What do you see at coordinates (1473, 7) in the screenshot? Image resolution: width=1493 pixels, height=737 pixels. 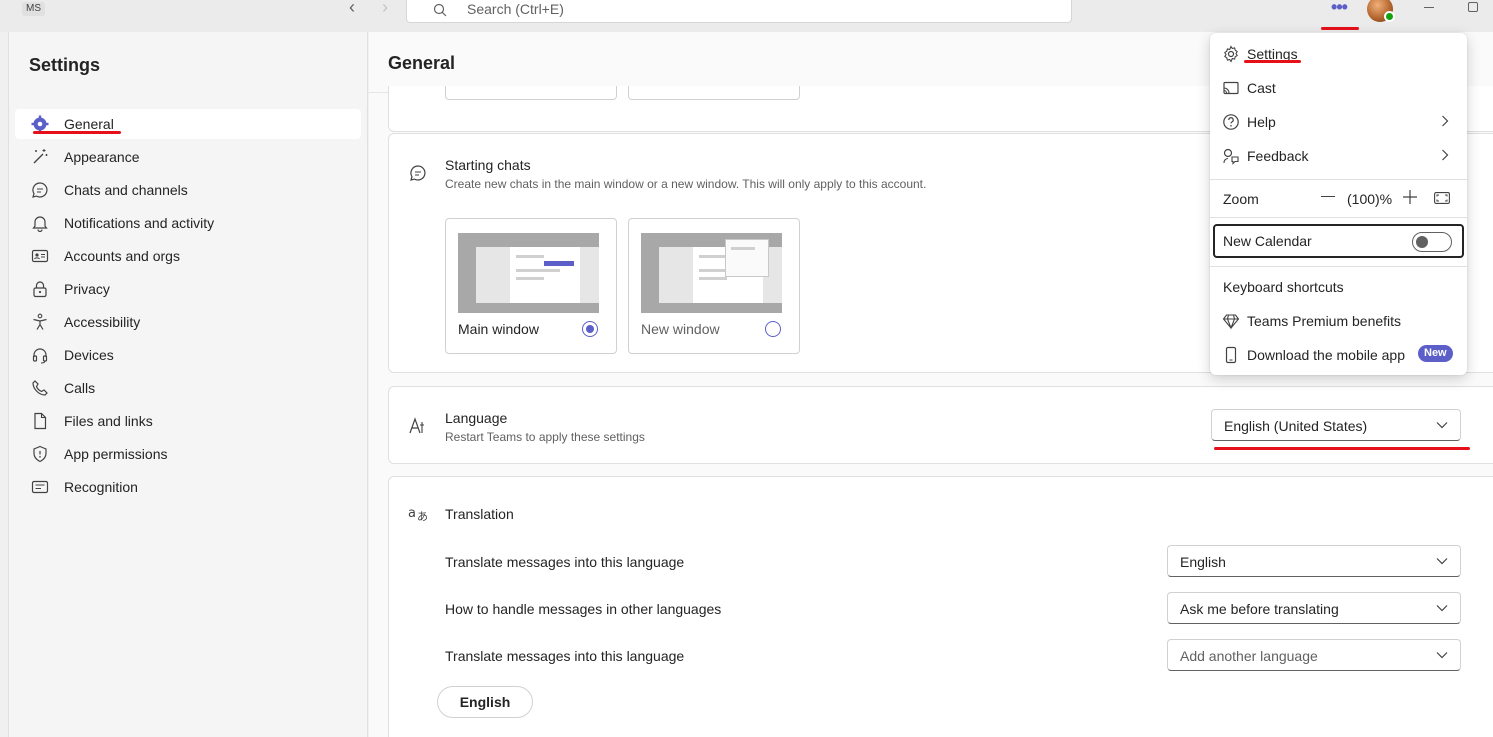 I see `maximize-icon` at bounding box center [1473, 7].